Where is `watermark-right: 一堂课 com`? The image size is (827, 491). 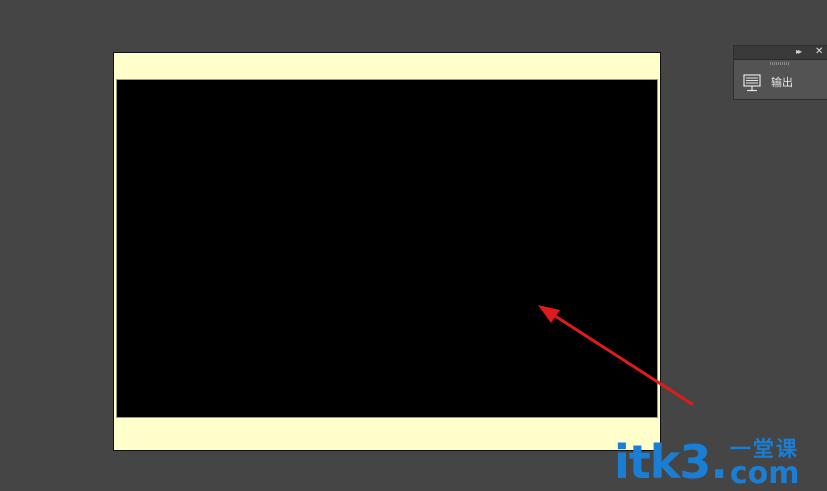 watermark-right: 一堂课 com is located at coordinates (764, 464).